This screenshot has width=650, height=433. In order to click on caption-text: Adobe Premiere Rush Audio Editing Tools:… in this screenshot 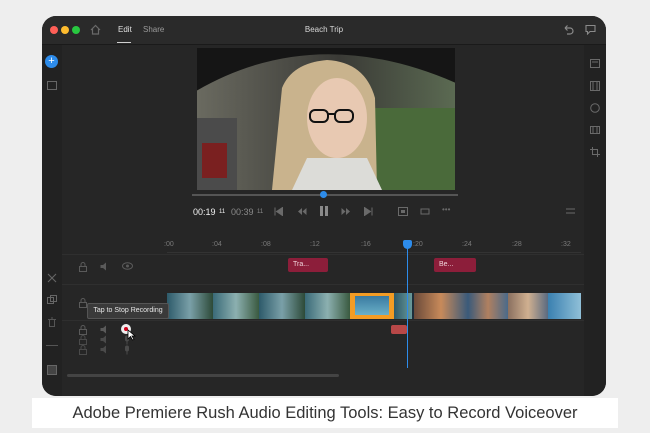, I will do `click(325, 413)`.